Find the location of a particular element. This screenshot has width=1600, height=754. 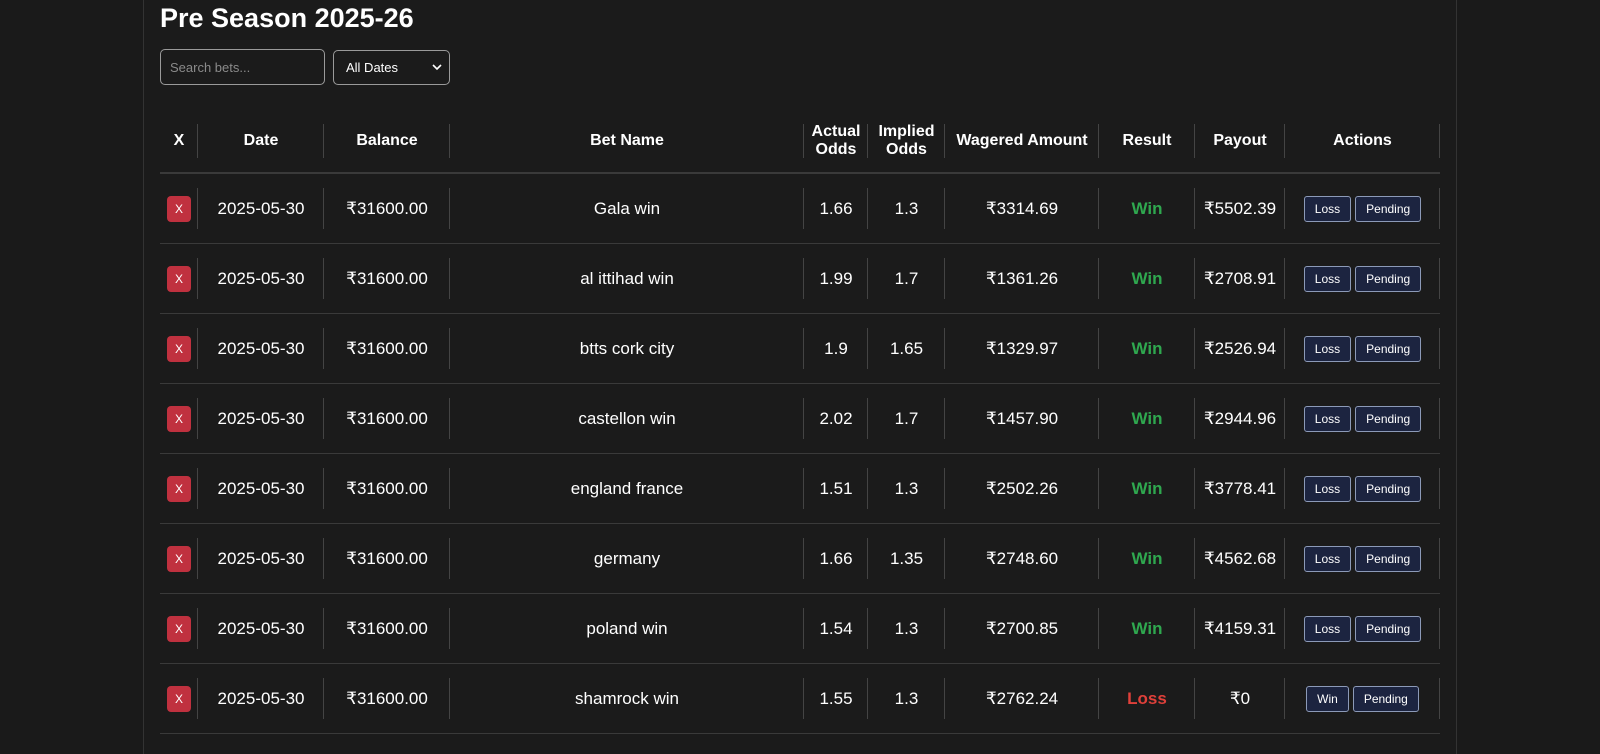

header-wagered: Wagered Amount is located at coordinates (1022, 142).